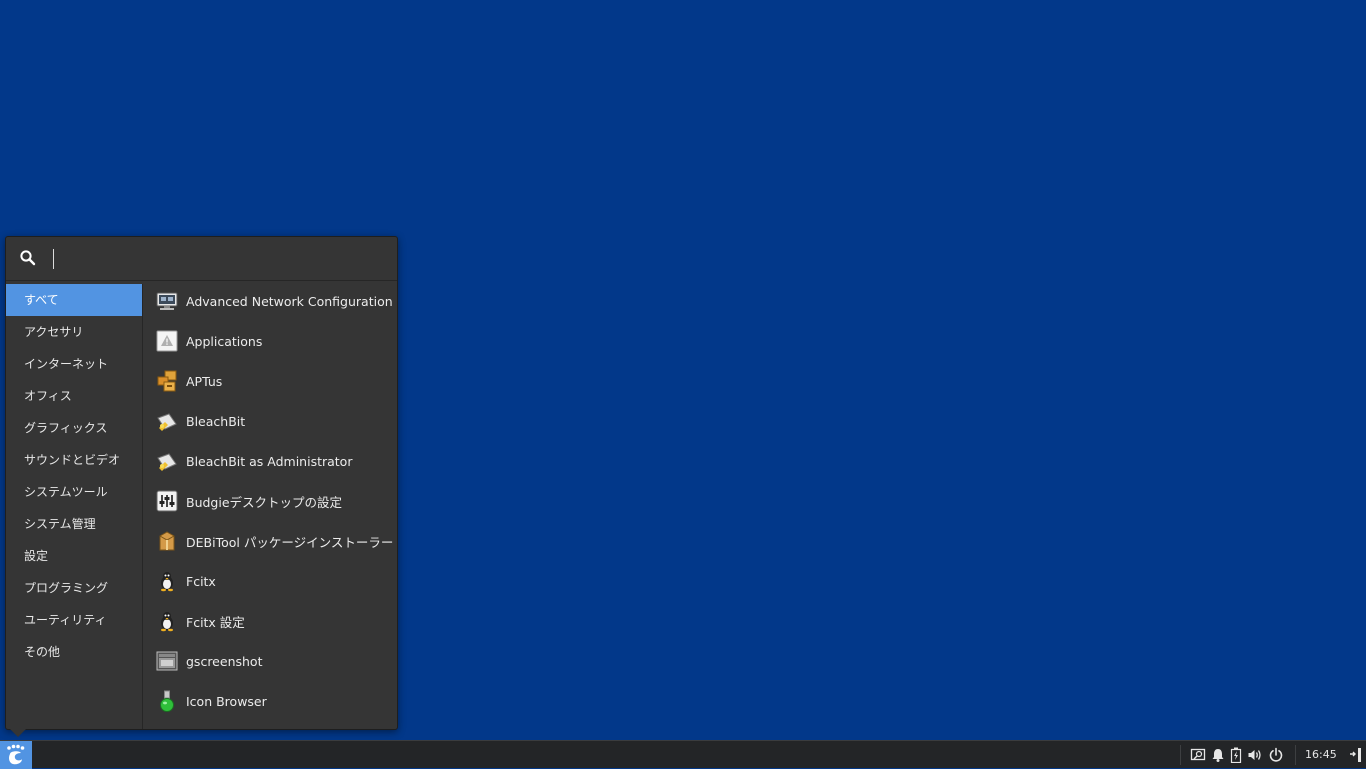  I want to click on category-graphics: グラフィックス, so click(74, 428).